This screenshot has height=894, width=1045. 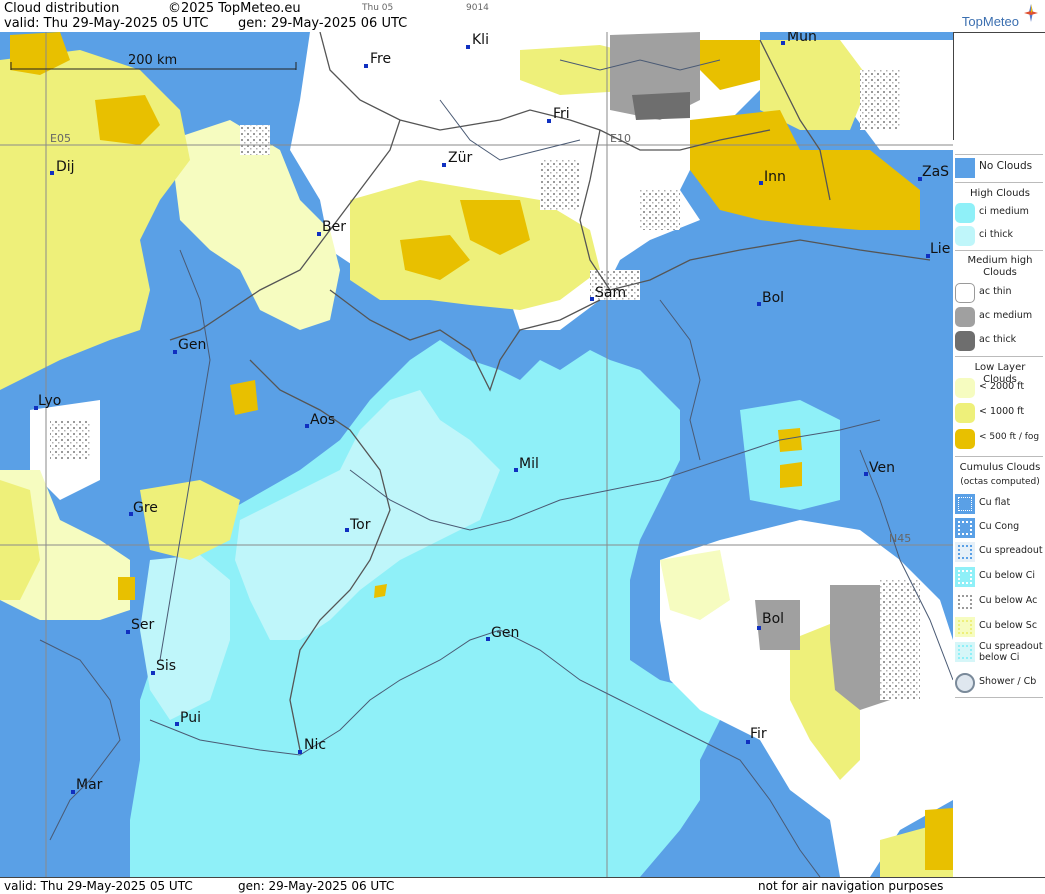 What do you see at coordinates (98, 886) in the screenshot?
I see `footer-valid-time: valid: Thu 29-May-2025 05 UTC` at bounding box center [98, 886].